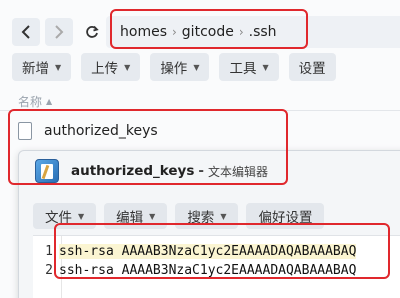 The image size is (400, 298). What do you see at coordinates (208, 32) in the screenshot?
I see `breadcrumb-segment: gitcode` at bounding box center [208, 32].